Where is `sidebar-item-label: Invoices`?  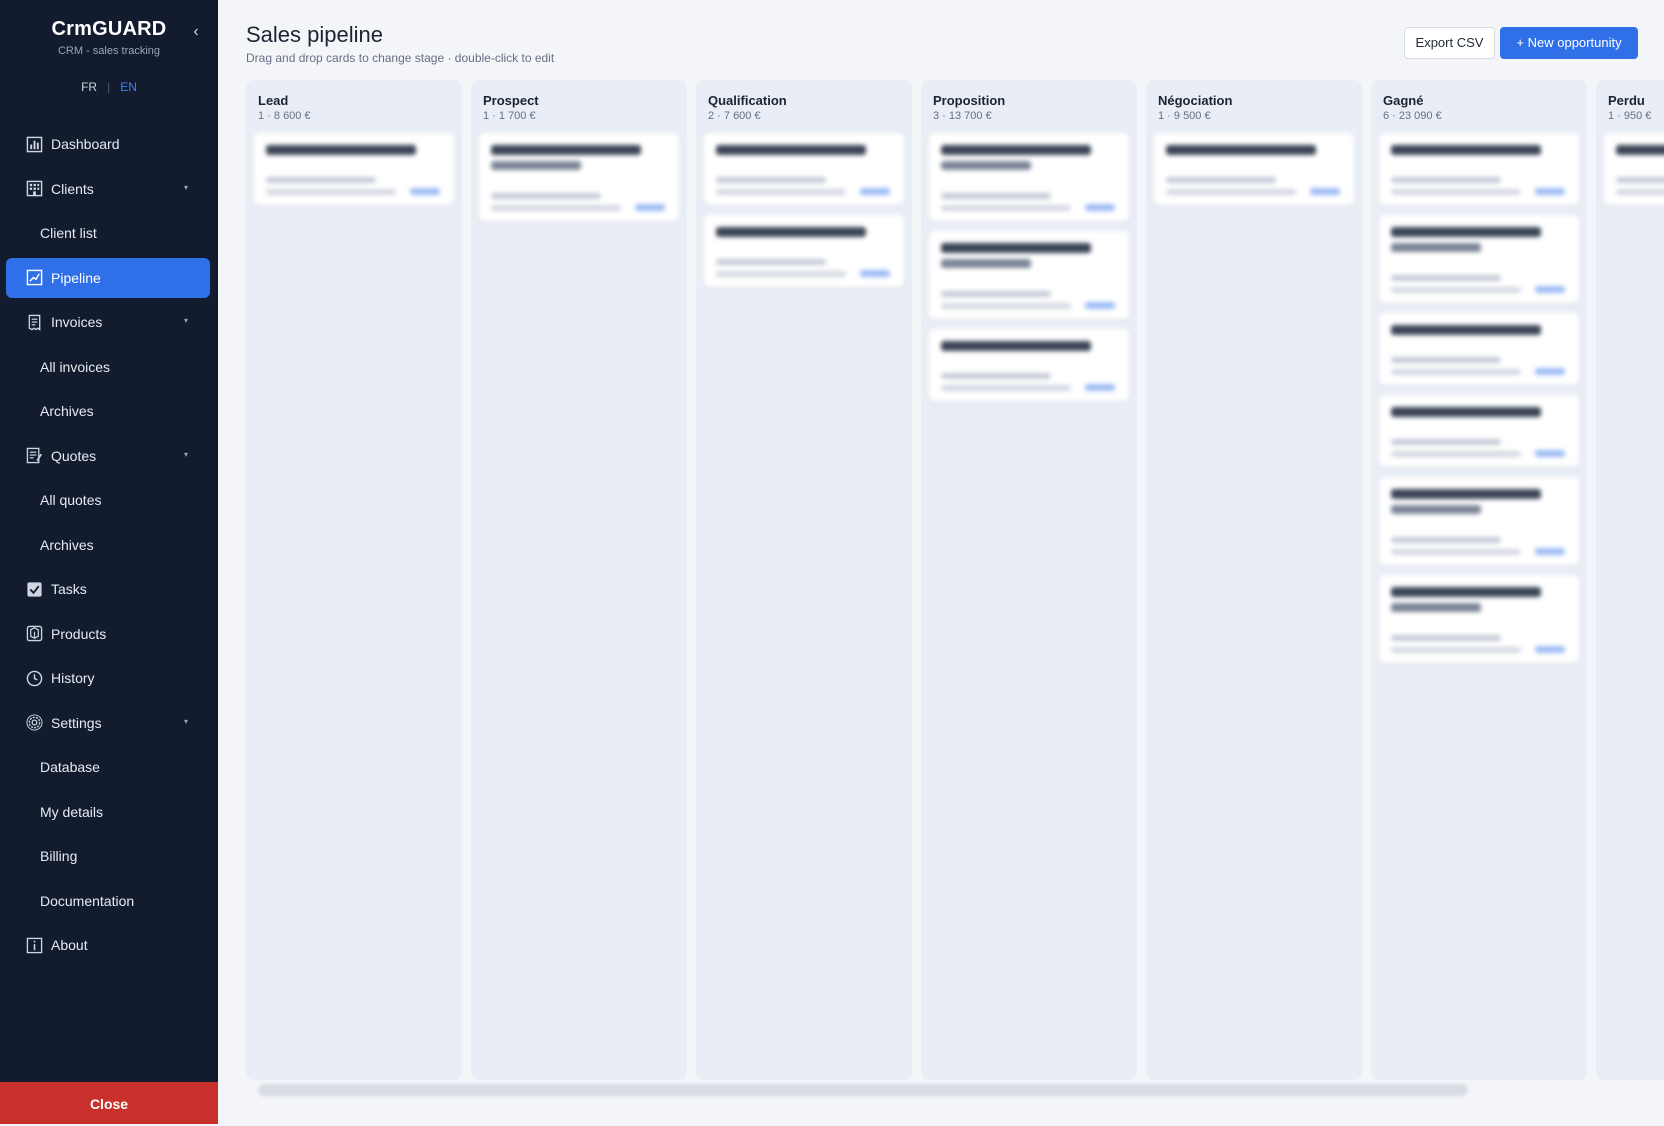
sidebar-item-label: Invoices is located at coordinates (77, 322).